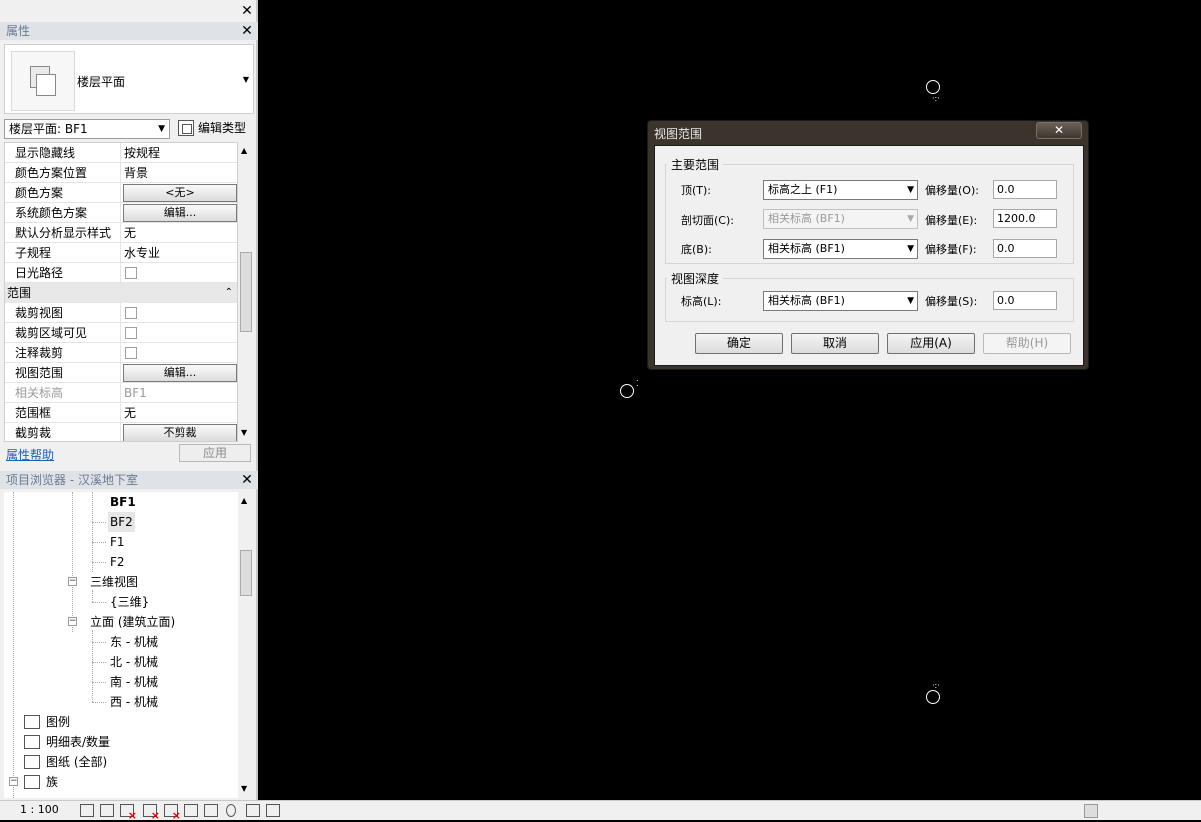  What do you see at coordinates (247, 480) in the screenshot?
I see `browser-close-icon: ✕` at bounding box center [247, 480].